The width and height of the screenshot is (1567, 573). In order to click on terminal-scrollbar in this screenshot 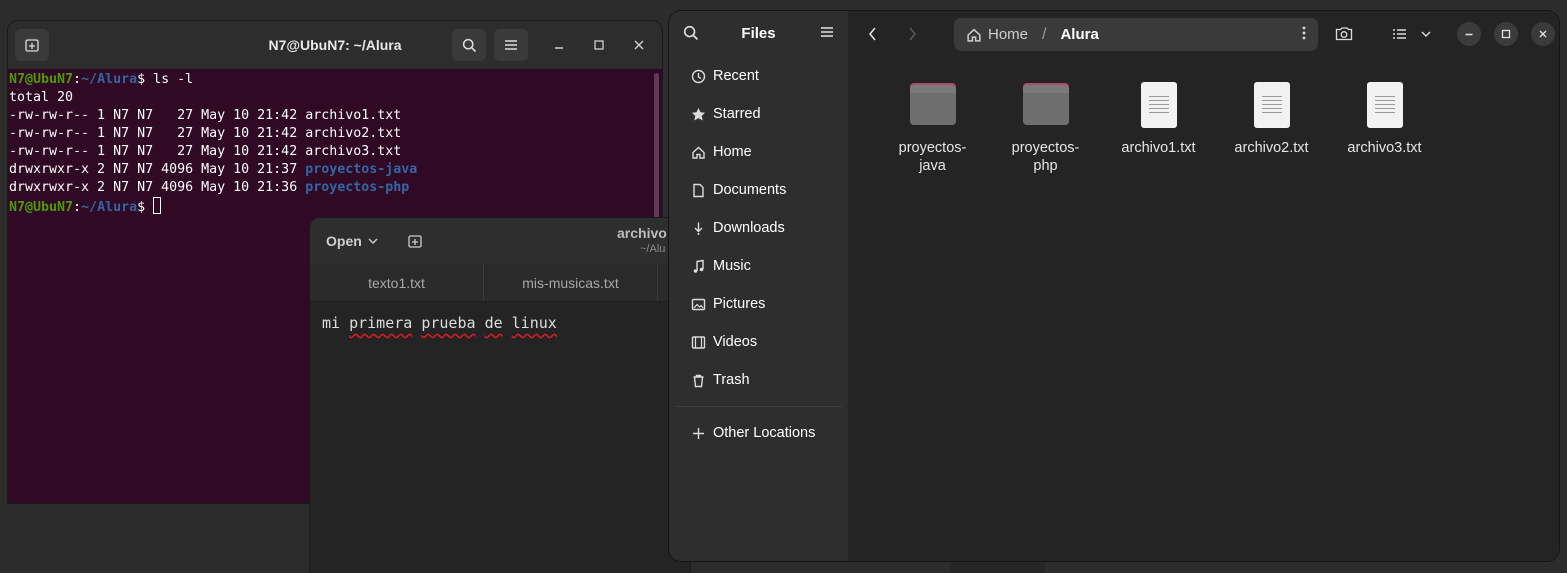, I will do `click(656, 148)`.